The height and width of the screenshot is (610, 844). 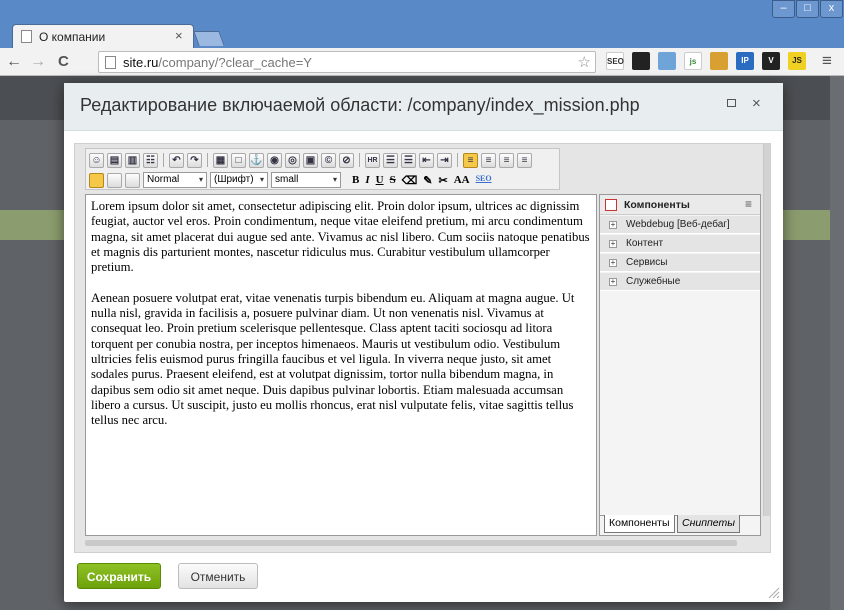 I want to click on page-icon, so click(x=110, y=62).